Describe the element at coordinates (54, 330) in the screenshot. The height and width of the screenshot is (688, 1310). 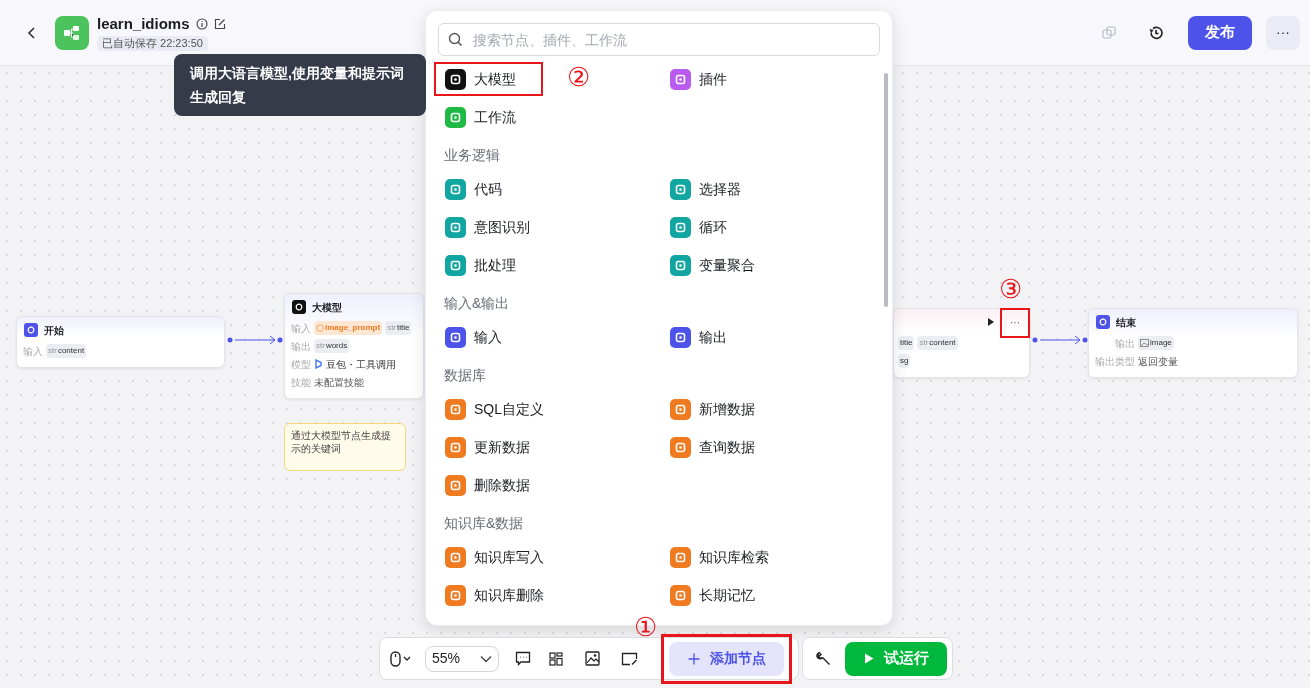
I see `node-title: 开始` at that location.